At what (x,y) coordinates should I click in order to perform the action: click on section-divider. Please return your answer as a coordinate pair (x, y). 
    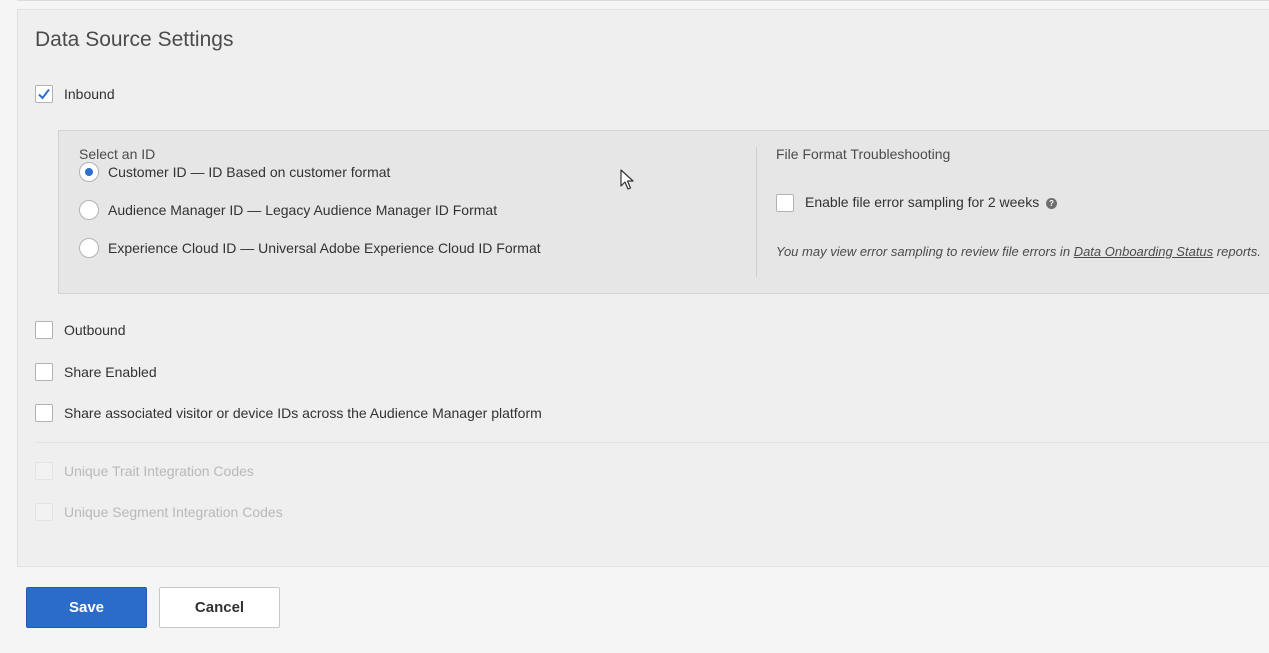
    Looking at the image, I should click on (756, 212).